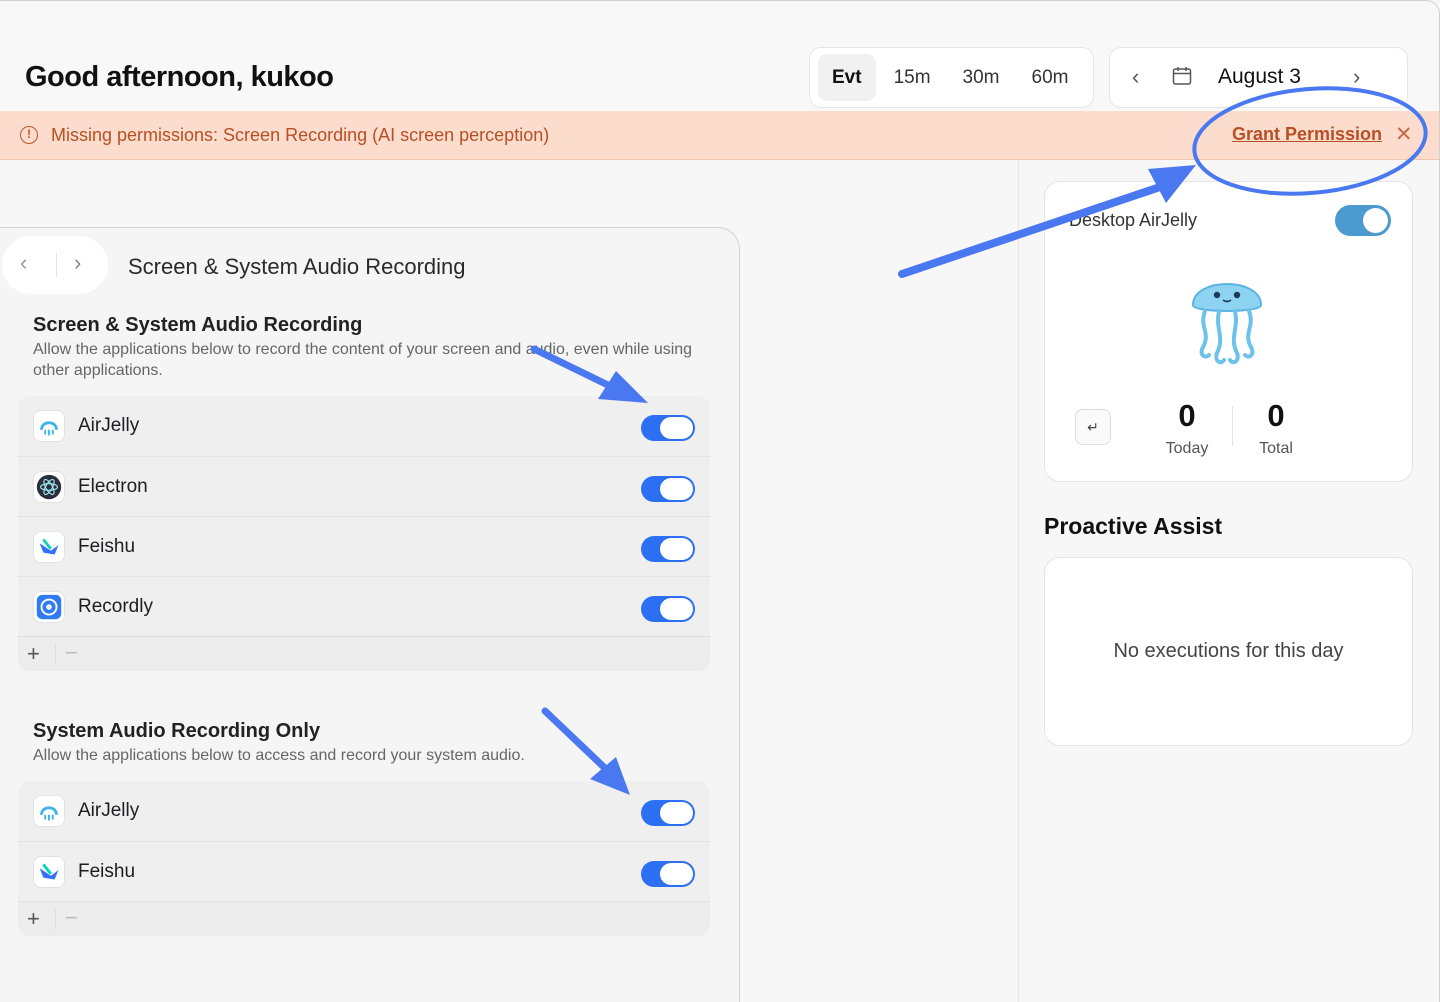 This screenshot has width=1440, height=1002. What do you see at coordinates (49, 487) in the screenshot?
I see `electron-app-icon` at bounding box center [49, 487].